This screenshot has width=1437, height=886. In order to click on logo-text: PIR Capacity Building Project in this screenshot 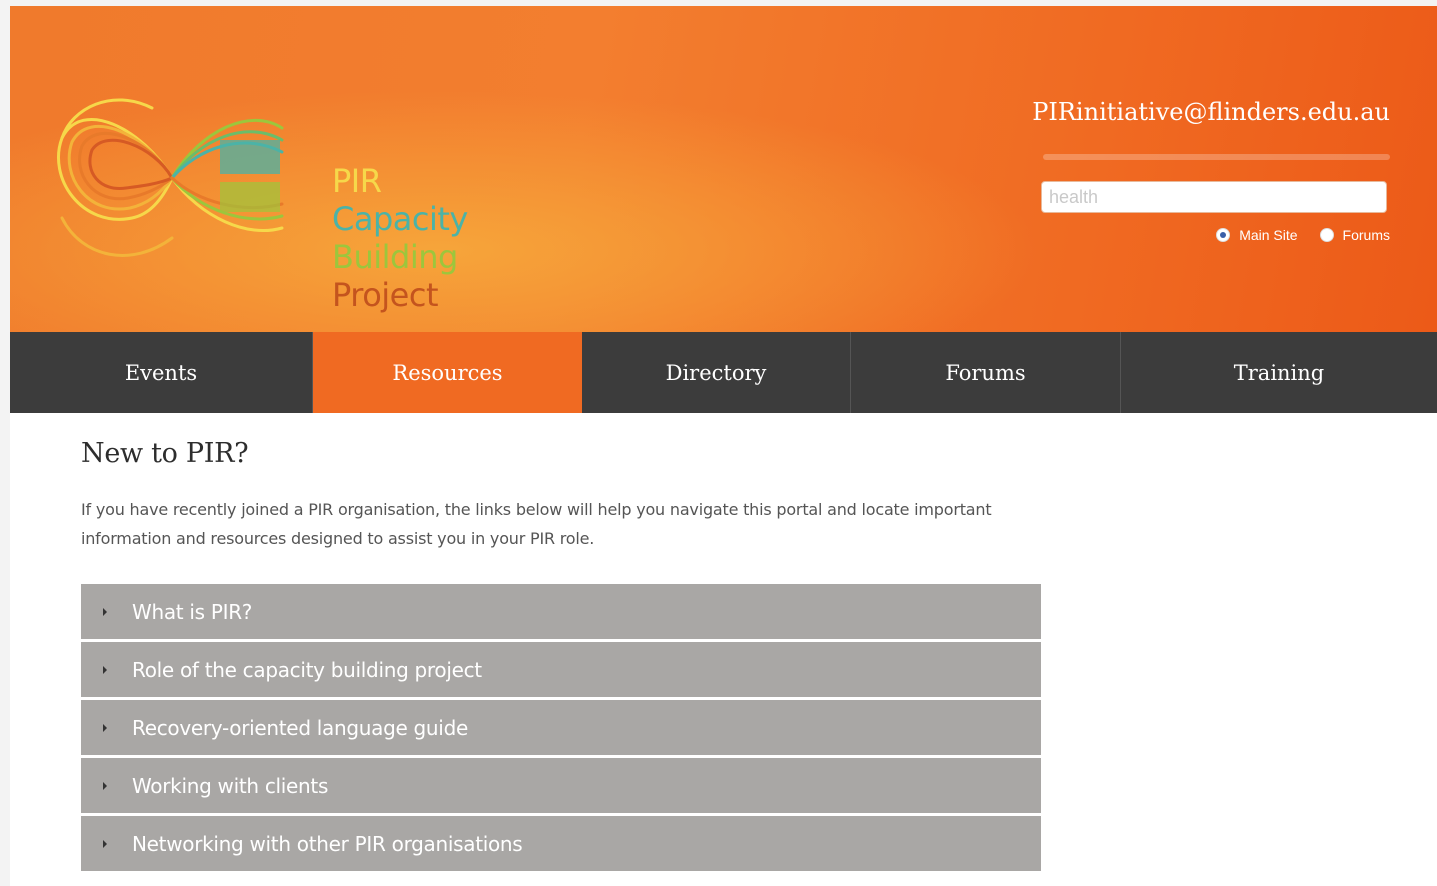, I will do `click(400, 238)`.